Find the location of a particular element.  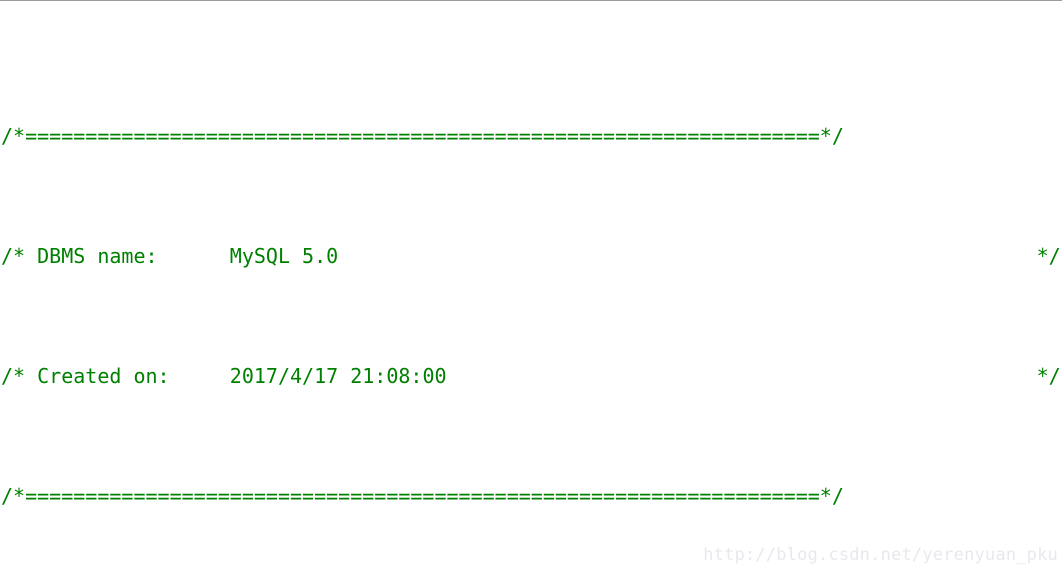

watermark-url: http://blog.csdn.net/yerenyuan_pku is located at coordinates (880, 555).